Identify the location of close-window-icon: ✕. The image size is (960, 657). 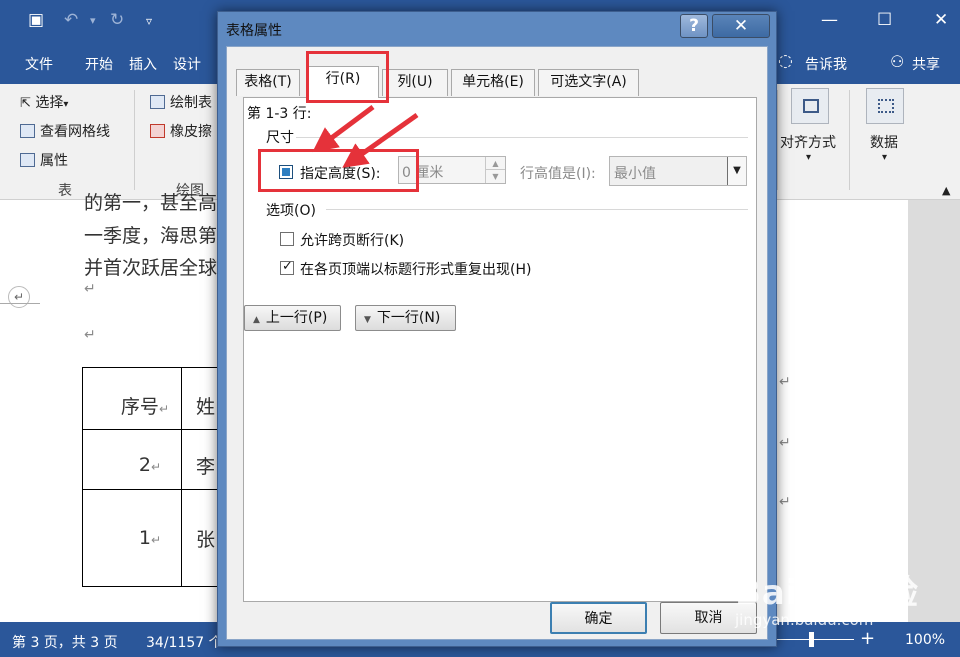
(941, 20).